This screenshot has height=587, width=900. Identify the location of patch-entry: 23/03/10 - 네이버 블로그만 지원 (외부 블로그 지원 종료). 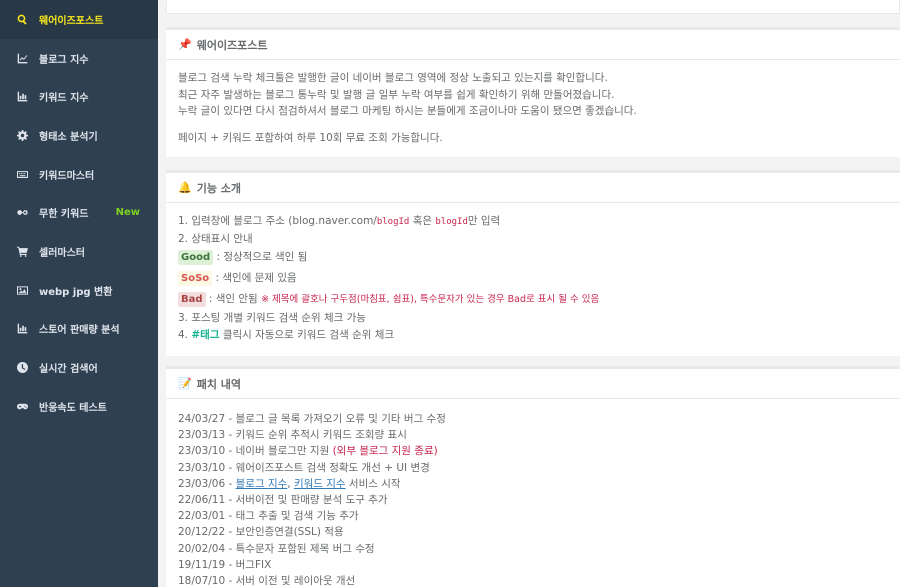
(533, 451).